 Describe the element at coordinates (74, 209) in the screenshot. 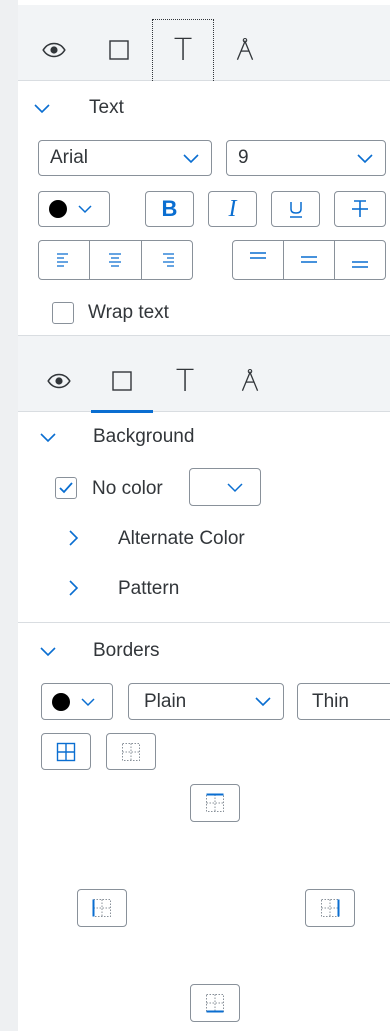

I see `font-color-button` at that location.